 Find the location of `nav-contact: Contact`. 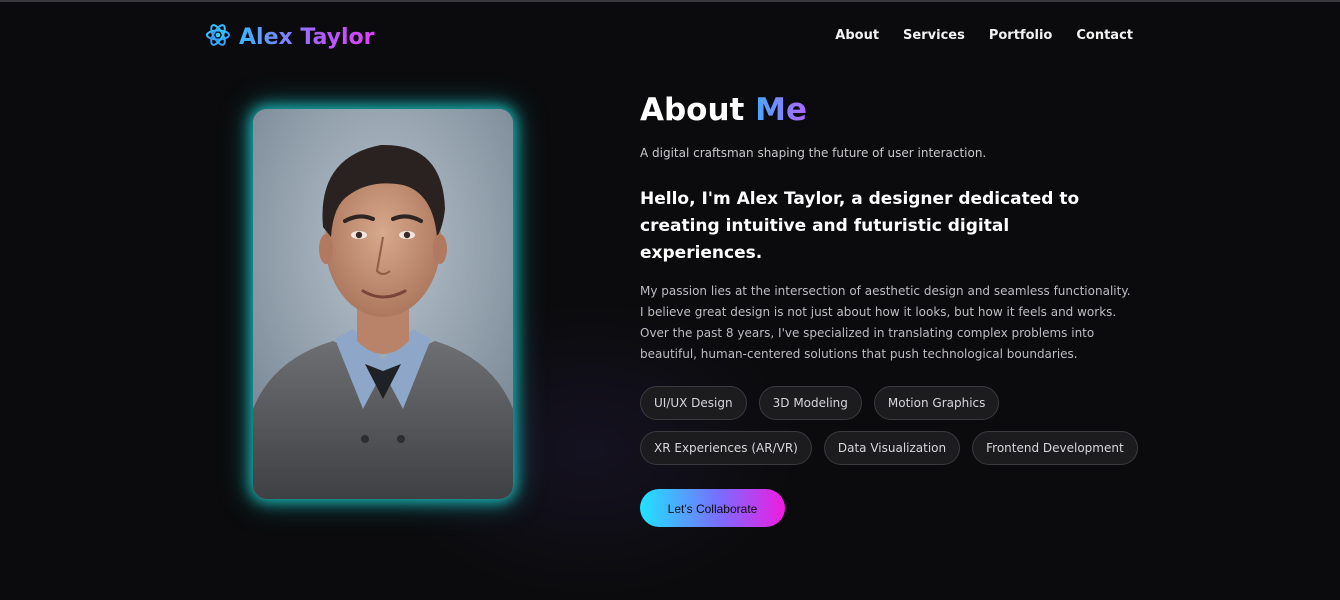

nav-contact: Contact is located at coordinates (1104, 35).